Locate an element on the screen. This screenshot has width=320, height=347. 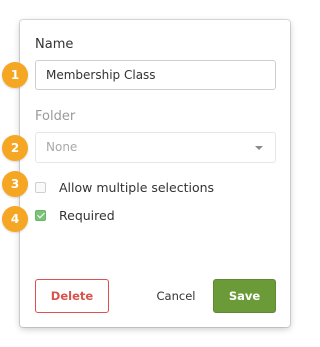
name-input: Membership Class is located at coordinates (155, 75).